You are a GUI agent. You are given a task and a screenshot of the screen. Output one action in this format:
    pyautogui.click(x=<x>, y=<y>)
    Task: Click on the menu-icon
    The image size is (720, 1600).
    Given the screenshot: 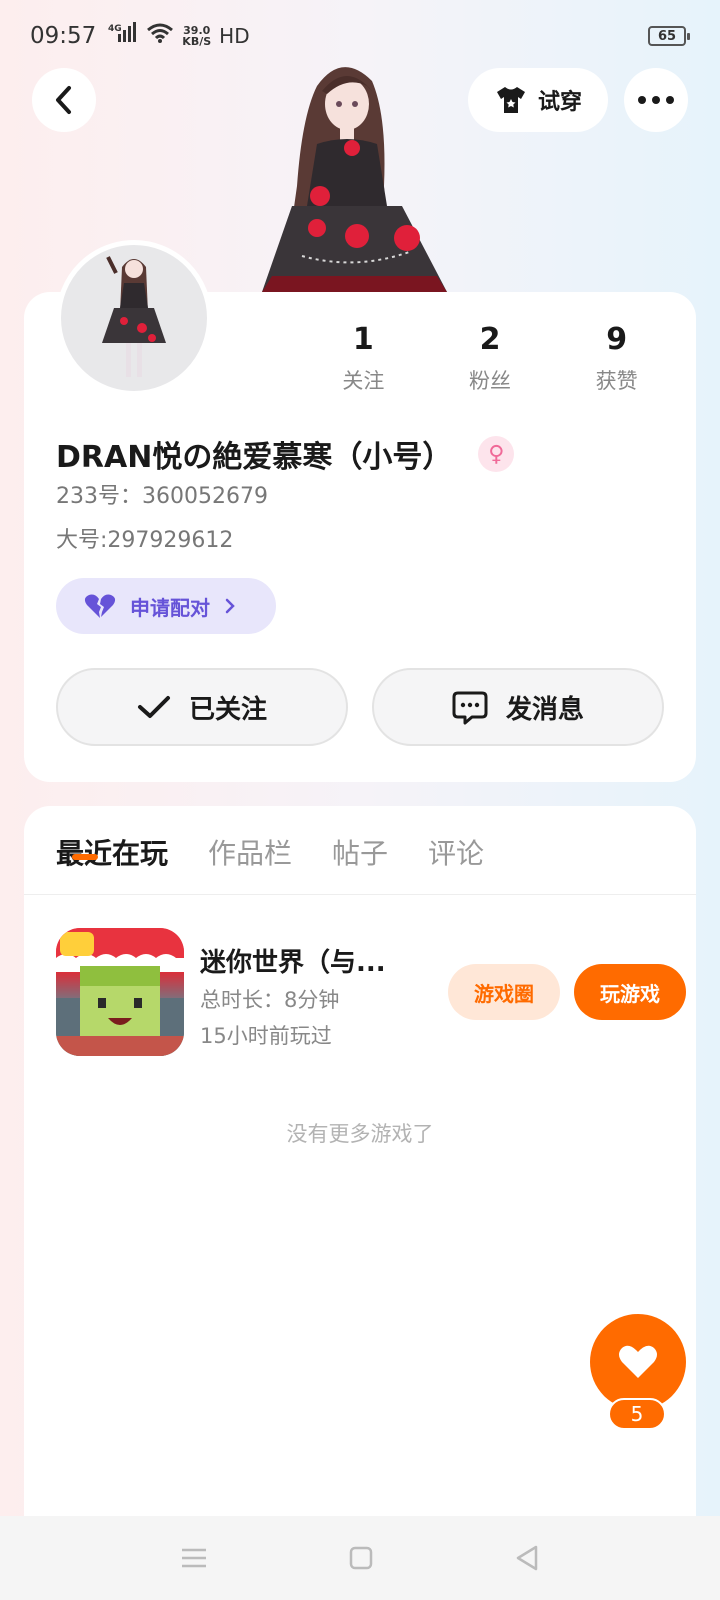 What is the action you would take?
    pyautogui.click(x=194, y=1558)
    